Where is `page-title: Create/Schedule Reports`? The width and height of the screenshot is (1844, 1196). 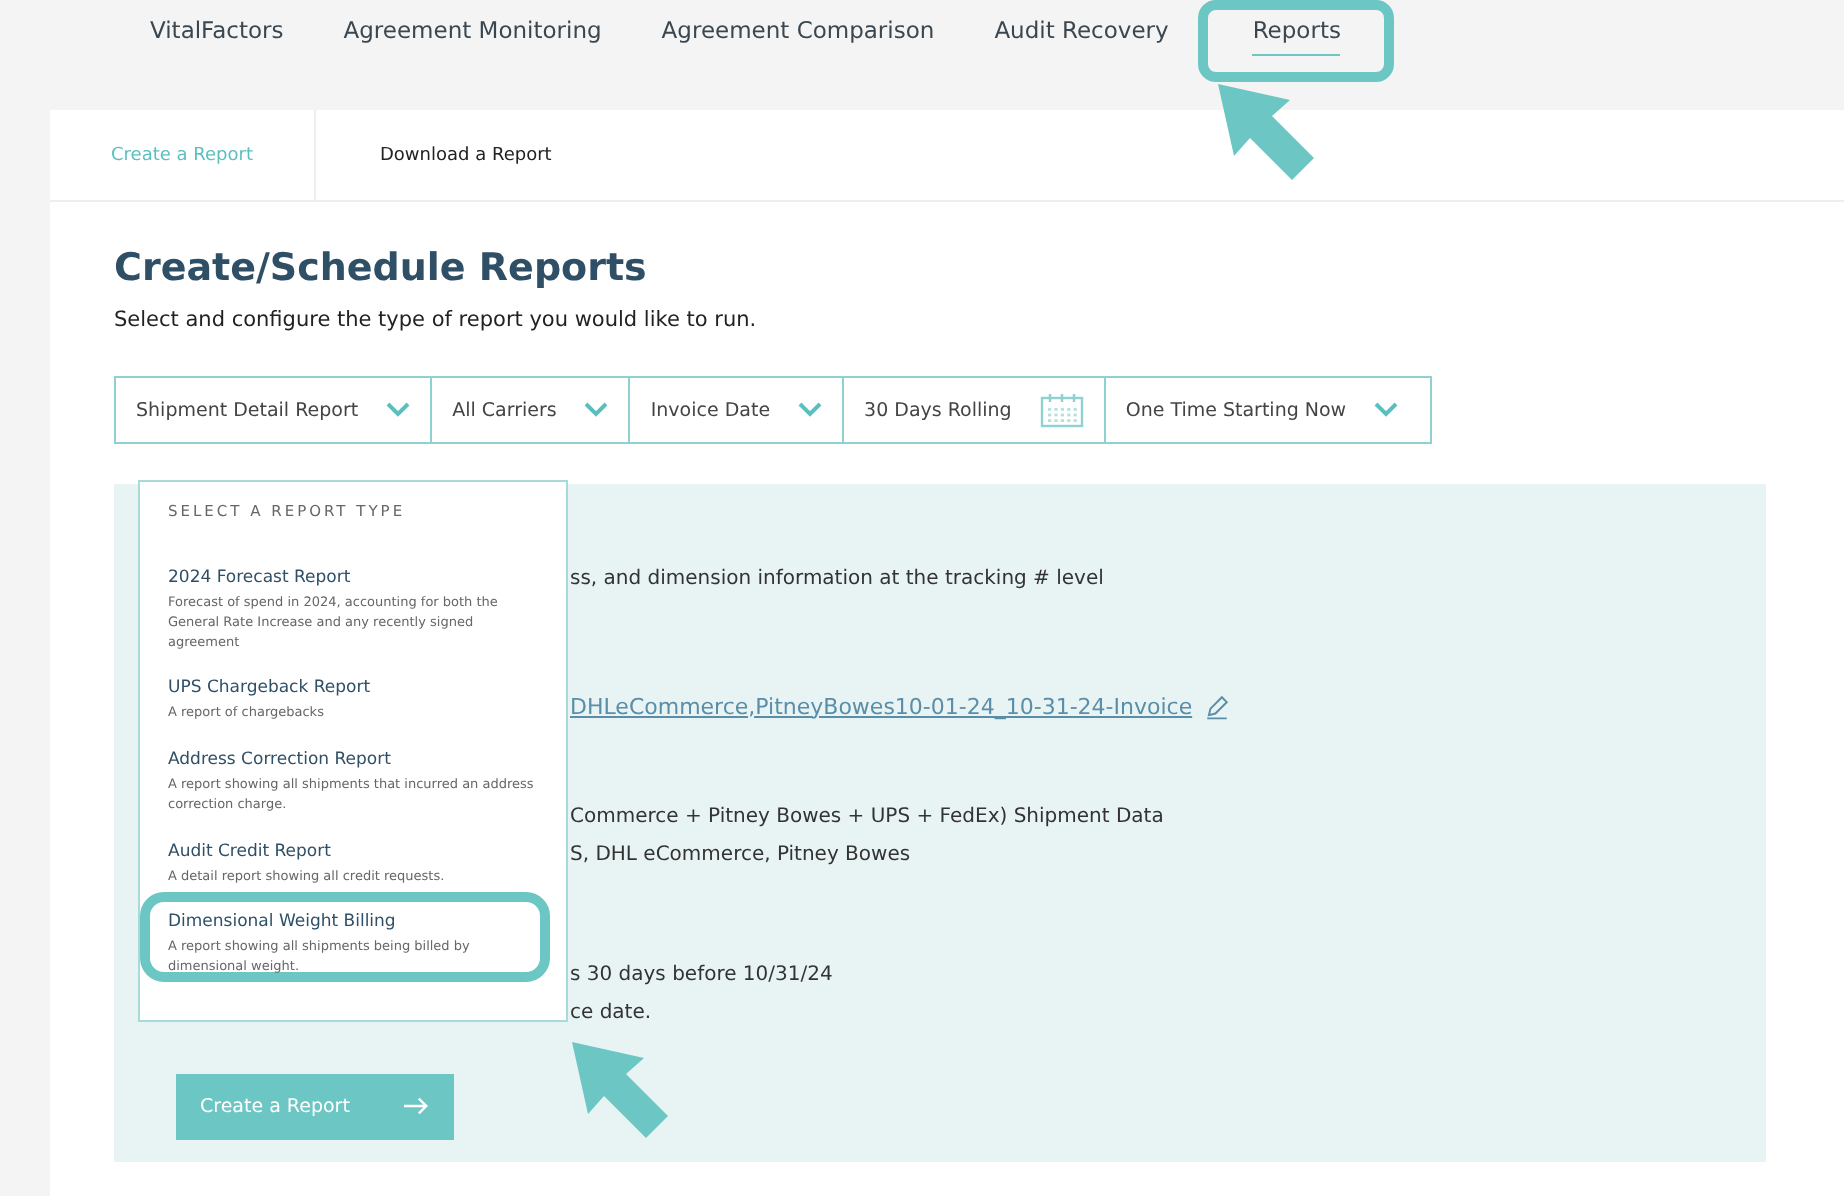
page-title: Create/Schedule Reports is located at coordinates (381, 268).